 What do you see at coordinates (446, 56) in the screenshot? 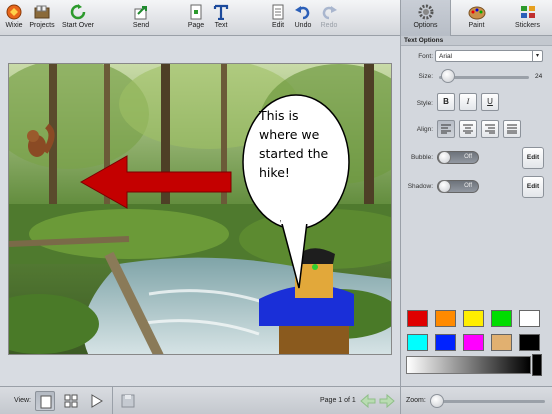
I see `font-select-value: Arial` at bounding box center [446, 56].